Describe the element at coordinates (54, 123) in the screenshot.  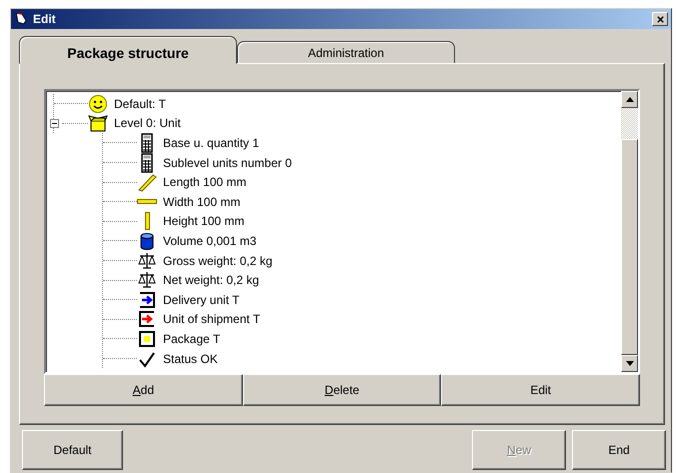
I see `collapse-icon` at that location.